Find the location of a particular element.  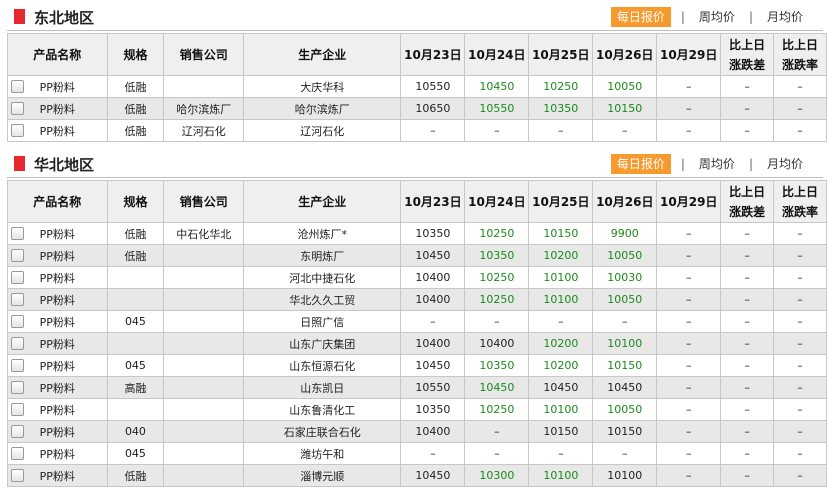

col-oct23: 10450 is located at coordinates (433, 255).